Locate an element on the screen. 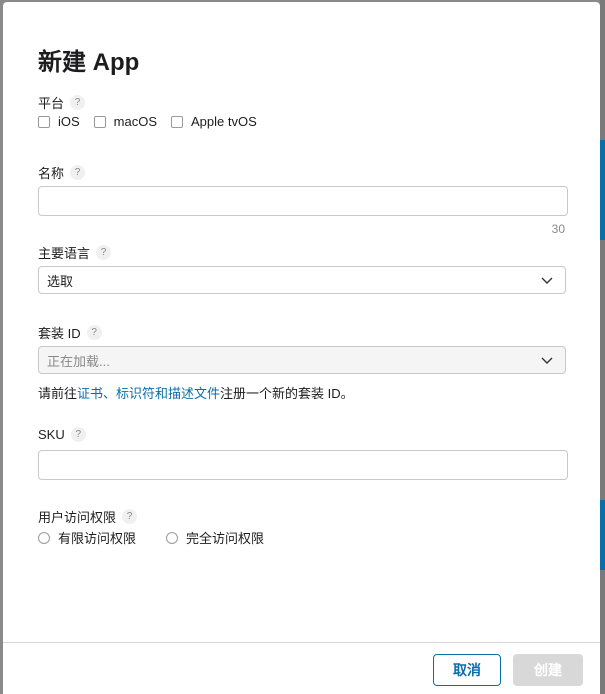  name-char-counter: 30 is located at coordinates (558, 229).